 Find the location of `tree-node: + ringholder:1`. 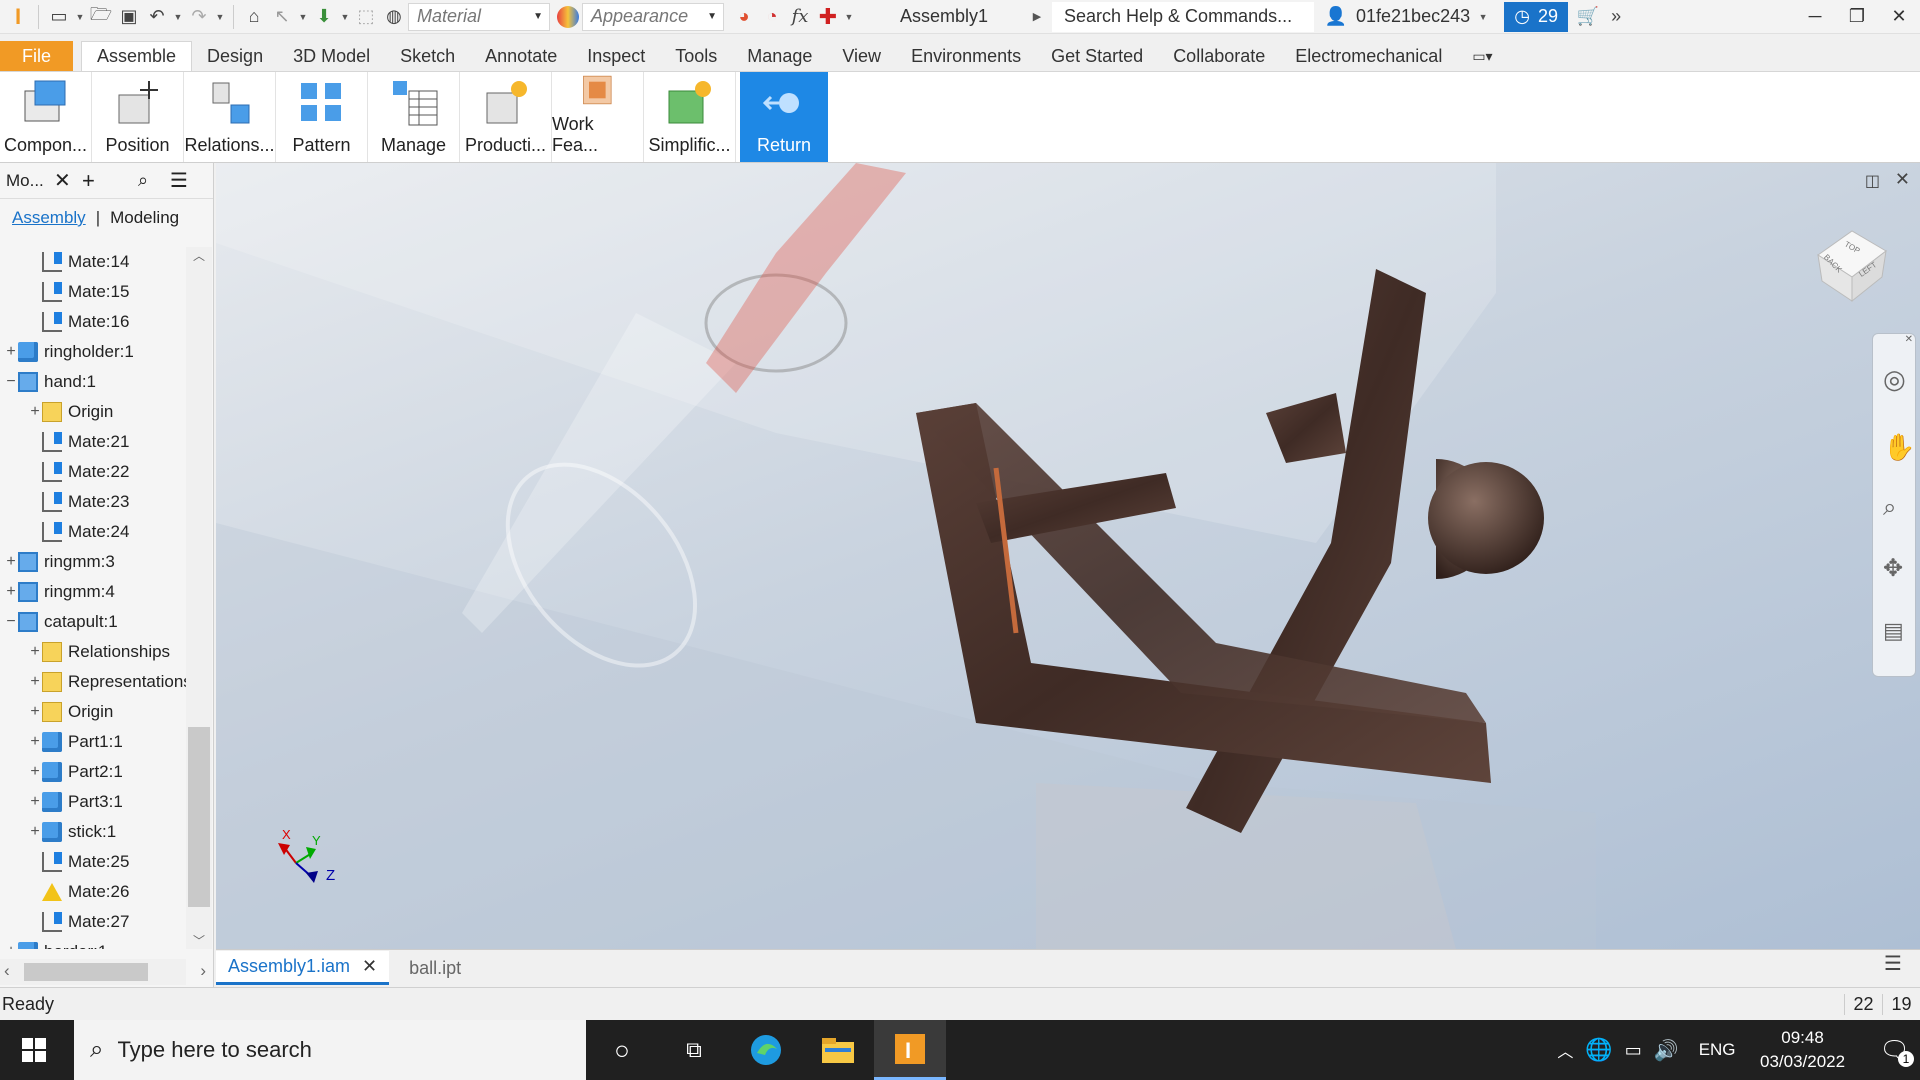

tree-node: + ringholder:1 is located at coordinates (69, 352).